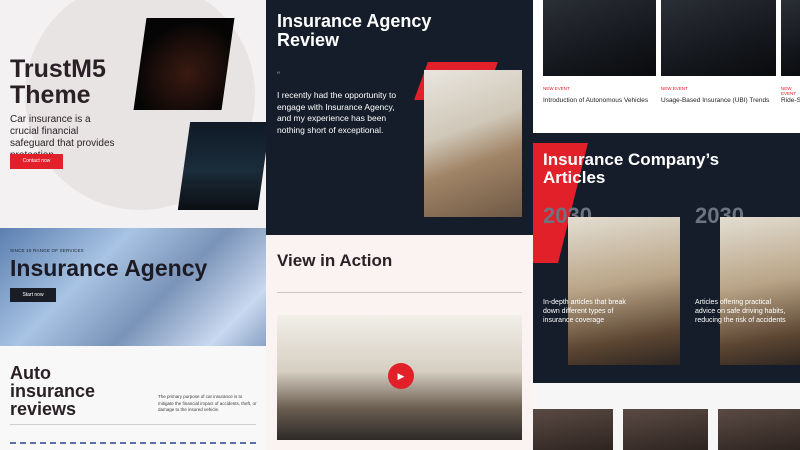  What do you see at coordinates (473, 143) in the screenshot?
I see `reviewer-photo` at bounding box center [473, 143].